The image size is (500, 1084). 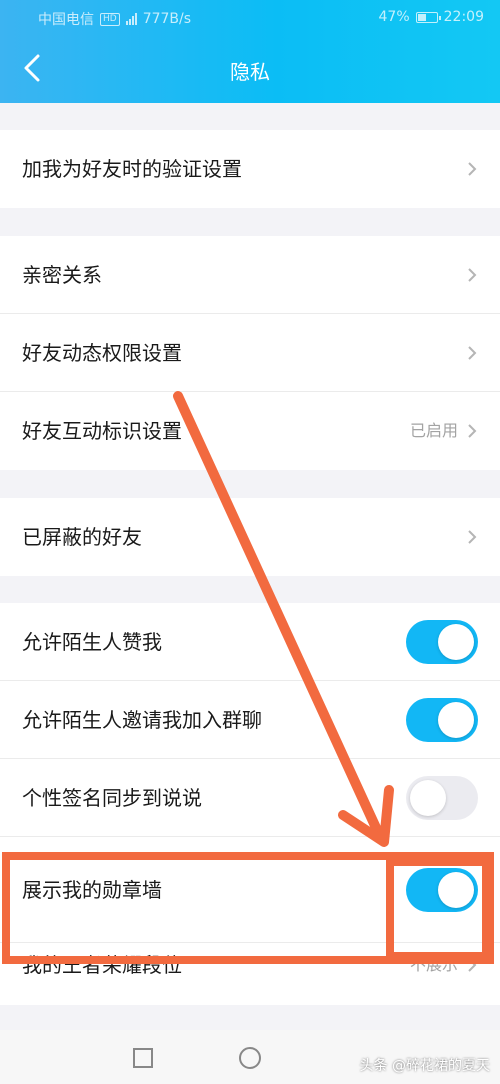 What do you see at coordinates (62, 275) in the screenshot?
I see `row-label: 亲密关系` at bounding box center [62, 275].